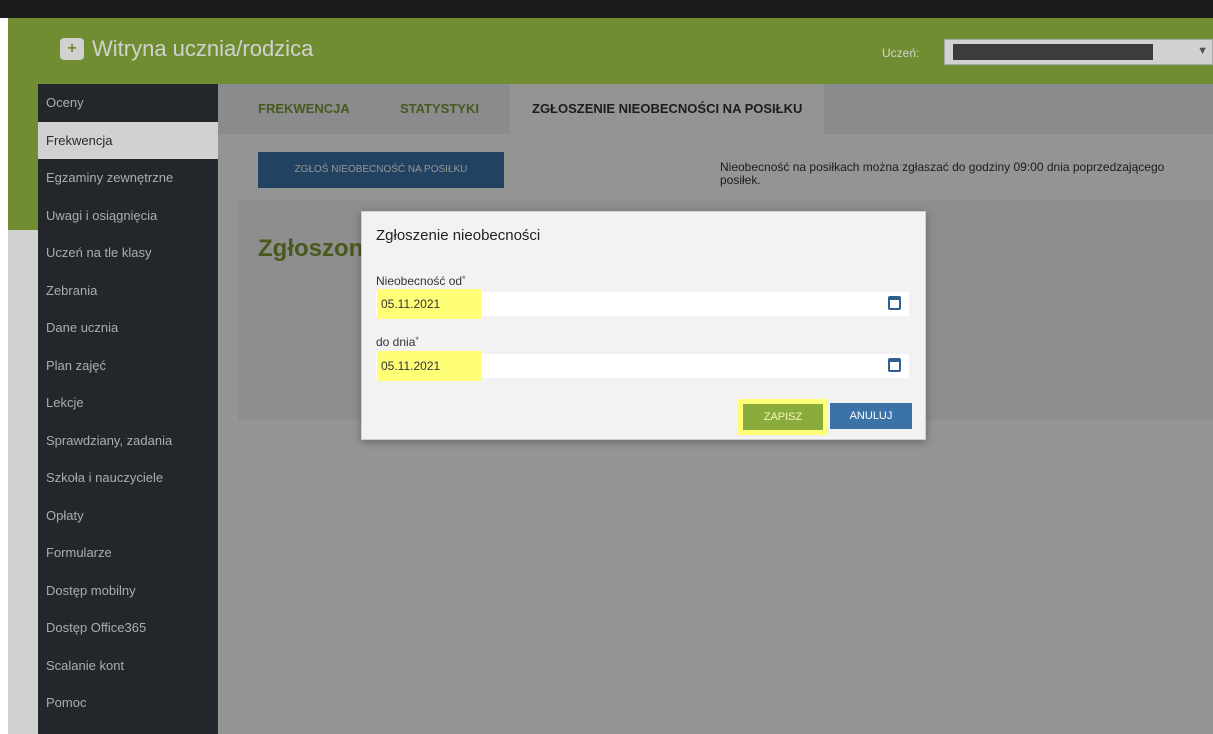 This screenshot has width=1213, height=734. Describe the element at coordinates (606, 9) in the screenshot. I see `window-top-bar` at that location.